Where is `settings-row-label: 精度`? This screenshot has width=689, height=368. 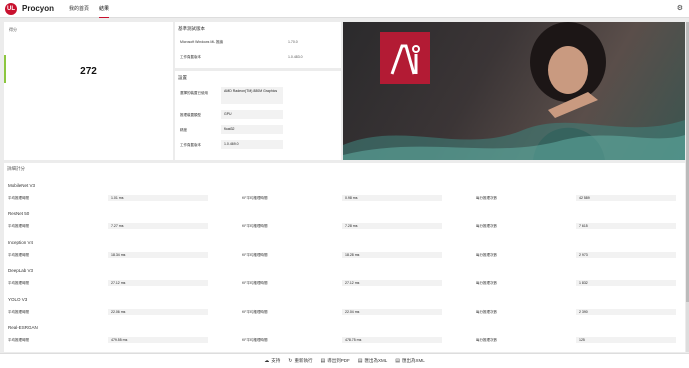
settings-row-label: 精度 is located at coordinates (183, 130).